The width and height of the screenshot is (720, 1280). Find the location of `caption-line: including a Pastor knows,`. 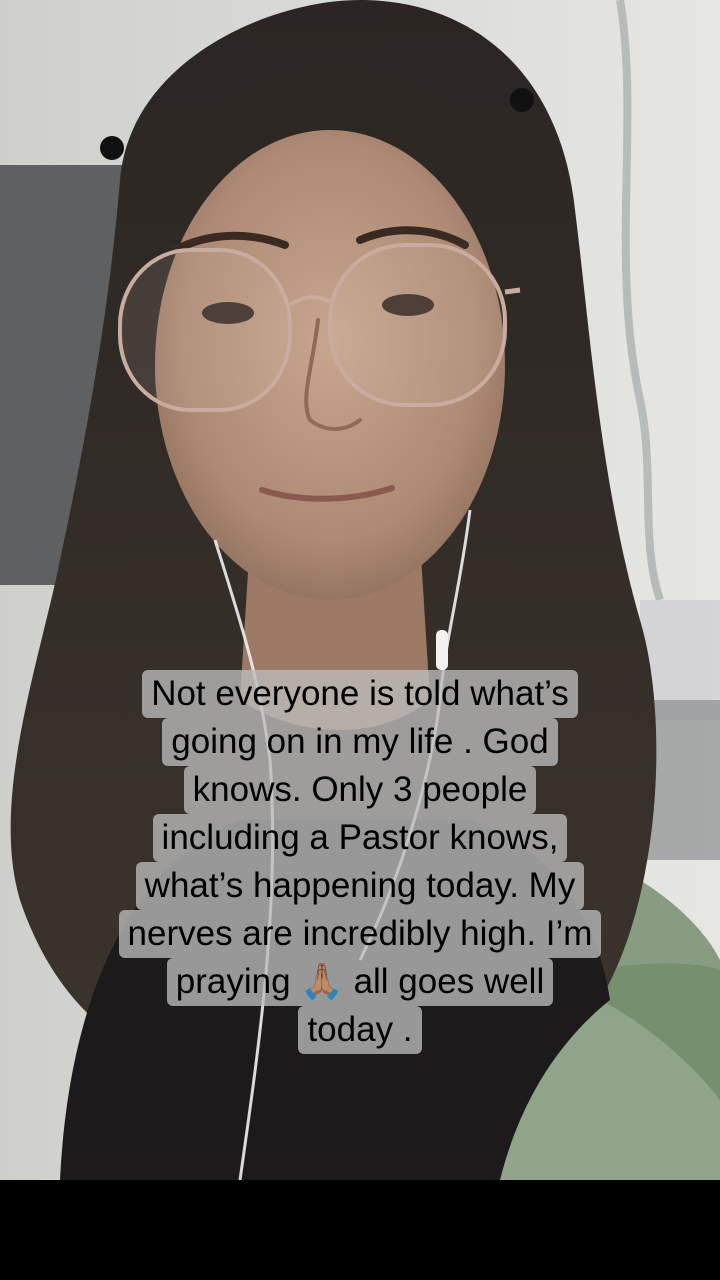

caption-line: including a Pastor knows, is located at coordinates (360, 838).